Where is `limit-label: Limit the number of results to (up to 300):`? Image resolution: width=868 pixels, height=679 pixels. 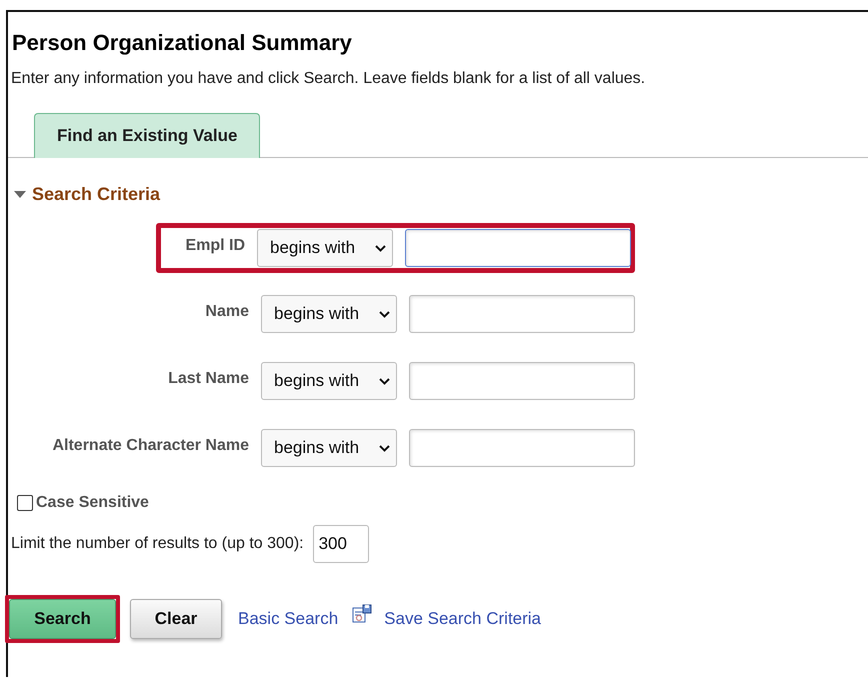 limit-label: Limit the number of results to (up to 300): is located at coordinates (157, 544).